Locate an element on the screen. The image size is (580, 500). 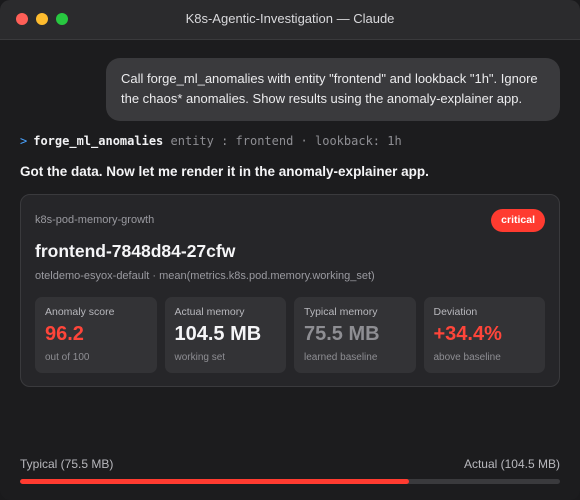
stat-anomaly-score: Anomaly score 96.2 out of 100 is located at coordinates (96, 335).